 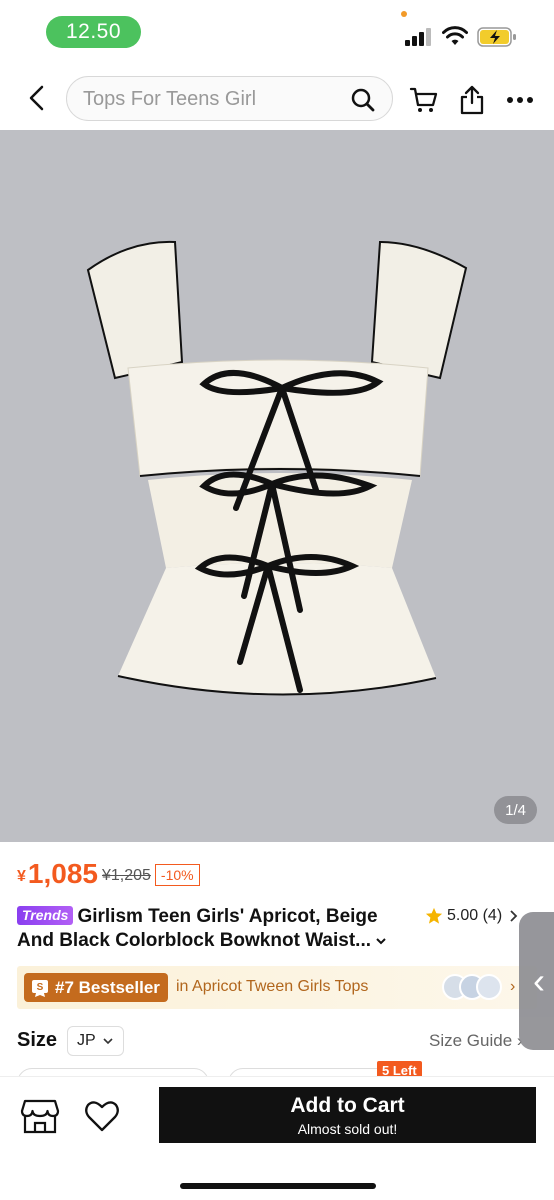 What do you see at coordinates (347, 1105) in the screenshot?
I see `add-to-cart-label: Add to Cart` at bounding box center [347, 1105].